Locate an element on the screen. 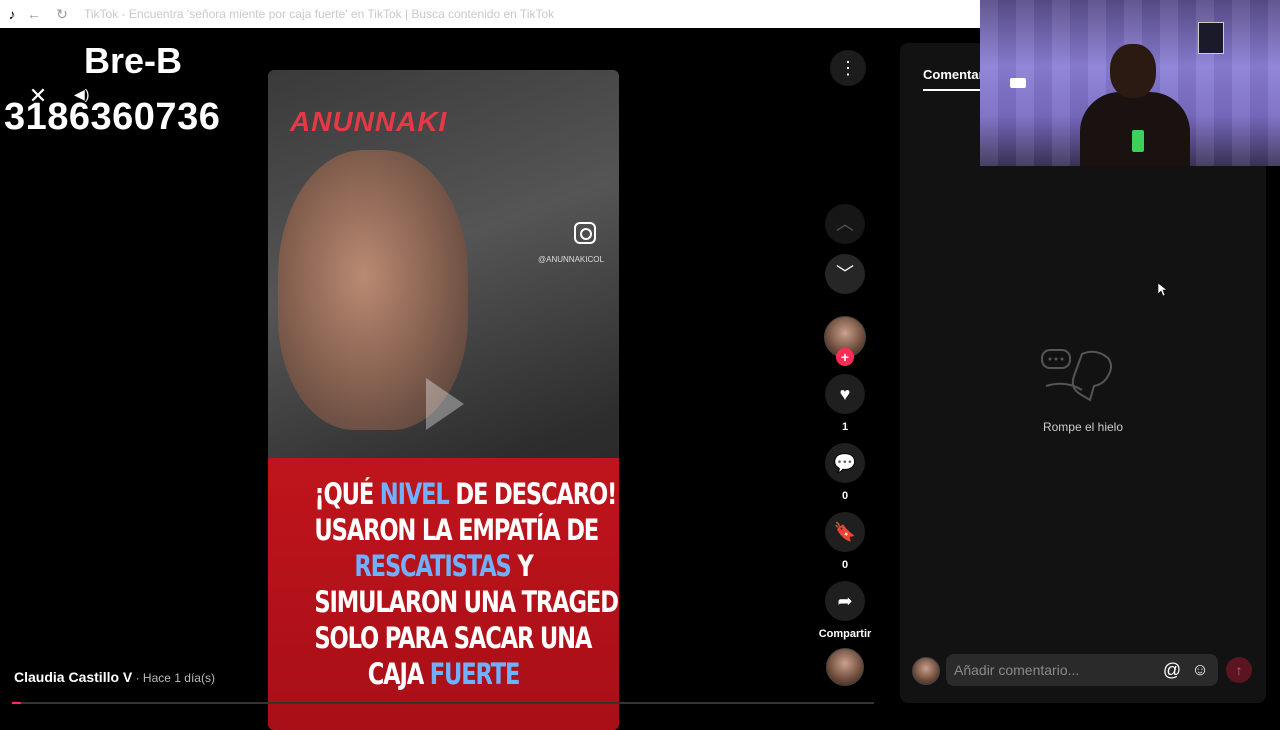  webcam-person is located at coordinates (1135, 105).